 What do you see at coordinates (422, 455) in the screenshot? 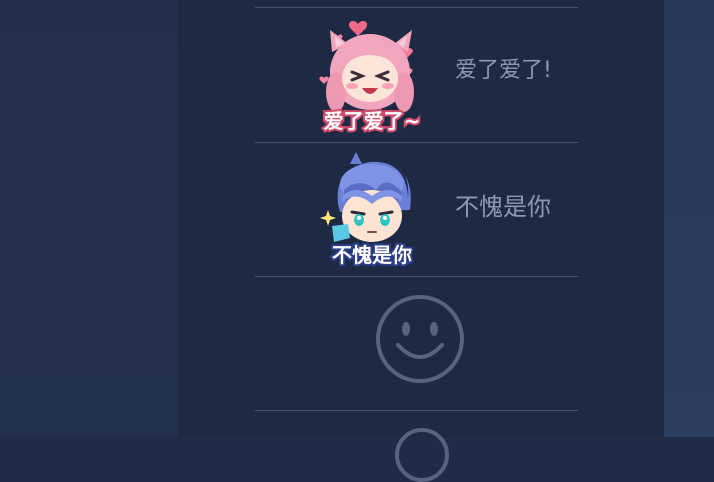
I see `next-emoji-icon` at bounding box center [422, 455].